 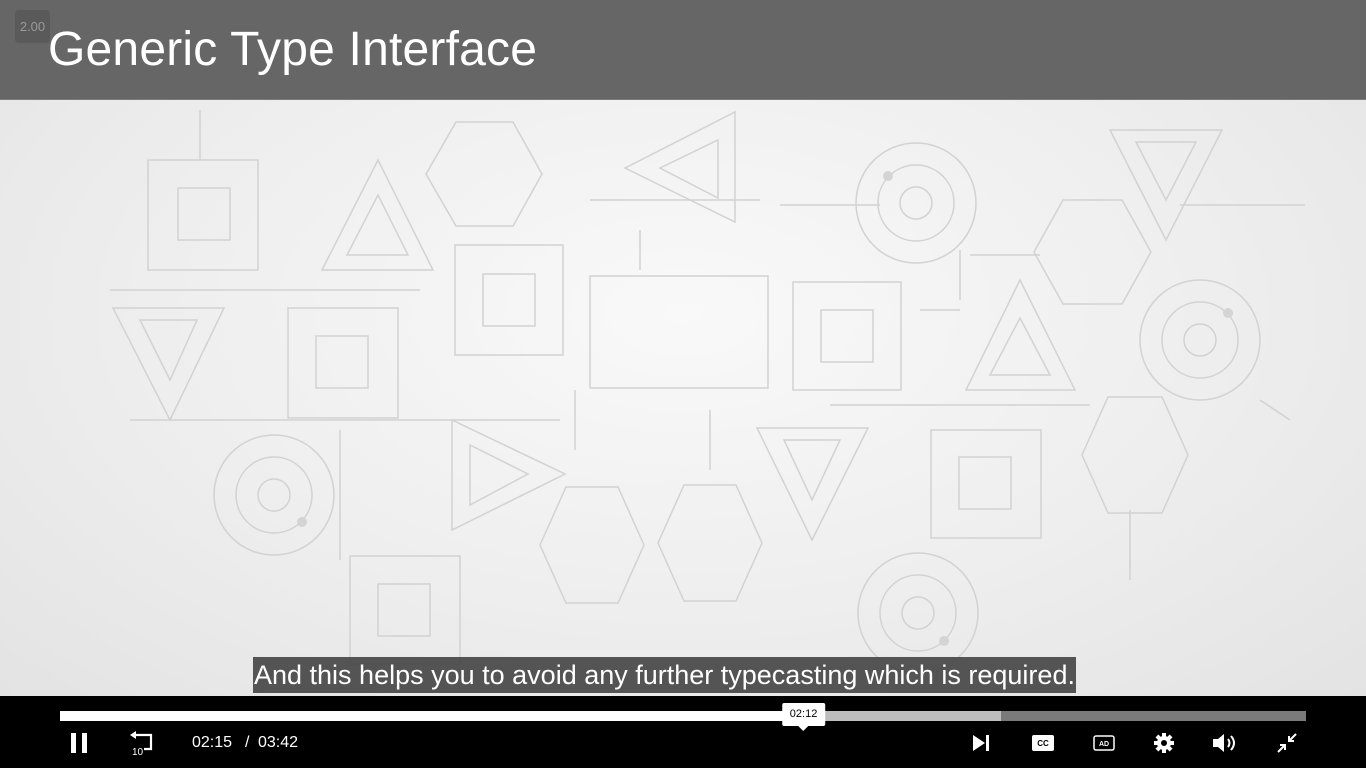 I want to click on playback-speed-badge: 2.00, so click(x=32, y=26).